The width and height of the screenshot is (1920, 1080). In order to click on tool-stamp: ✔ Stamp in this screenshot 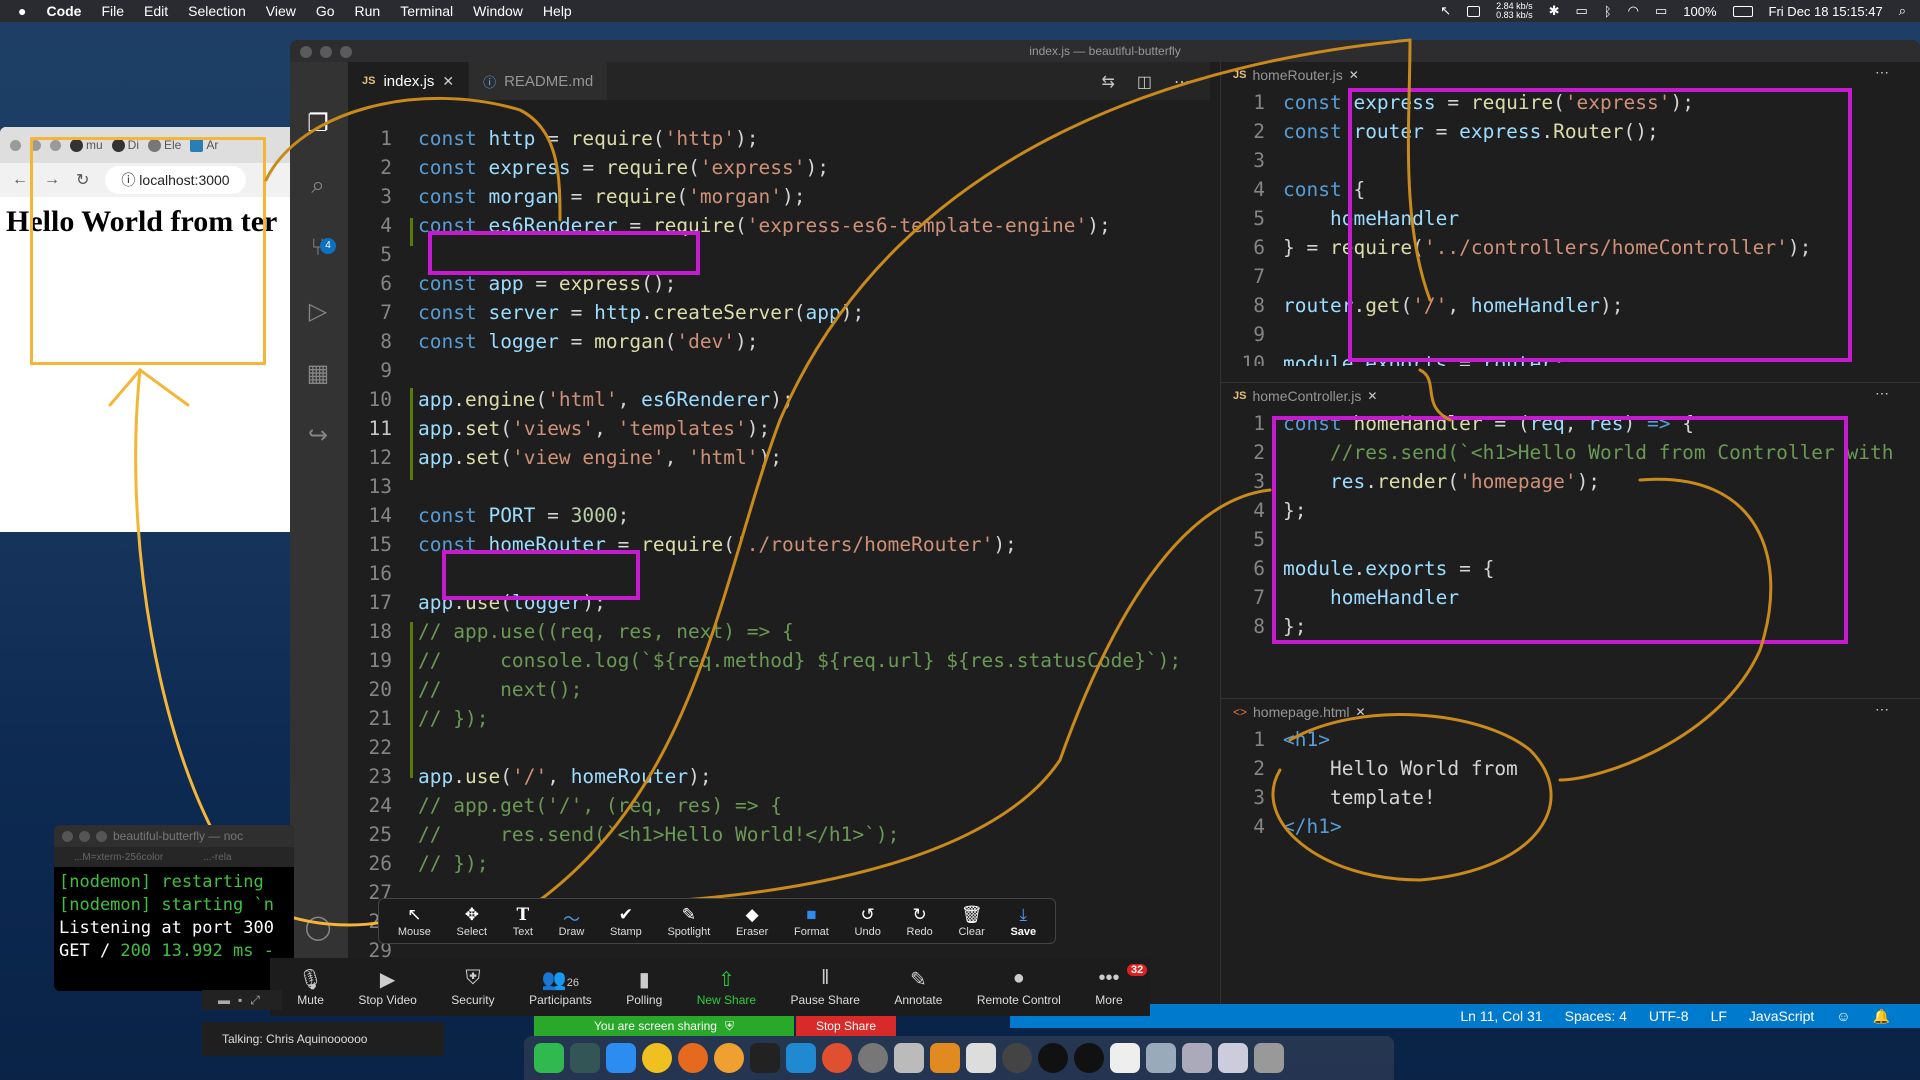, I will do `click(626, 921)`.